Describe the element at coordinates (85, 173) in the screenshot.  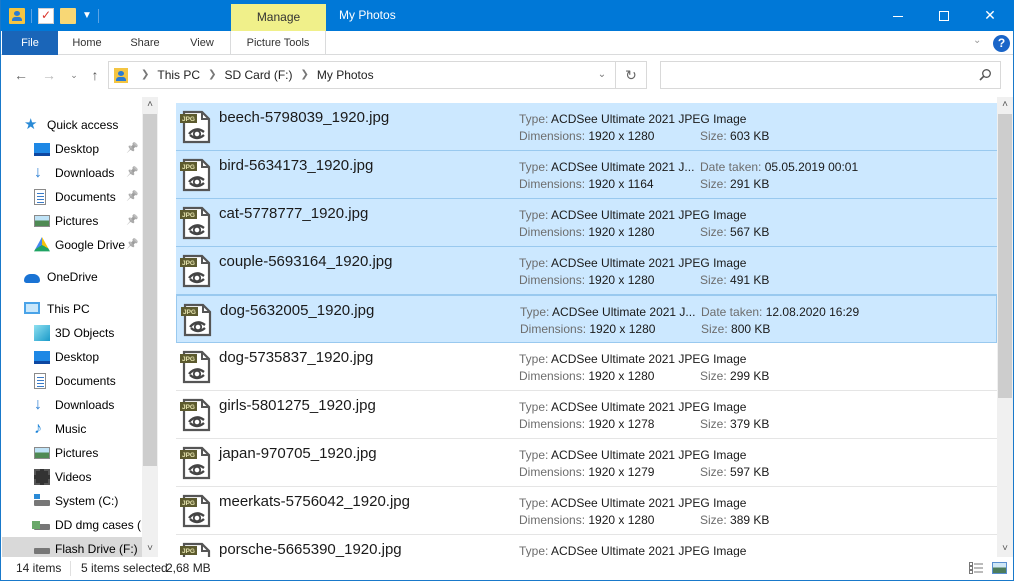
I see `sidebar-item-label: Downloads` at that location.